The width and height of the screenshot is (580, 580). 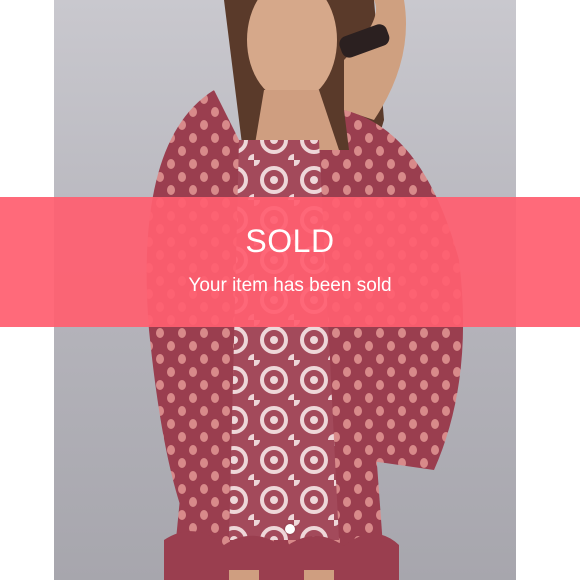 I want to click on sold-subtitle: Your item has been sold, so click(x=290, y=285).